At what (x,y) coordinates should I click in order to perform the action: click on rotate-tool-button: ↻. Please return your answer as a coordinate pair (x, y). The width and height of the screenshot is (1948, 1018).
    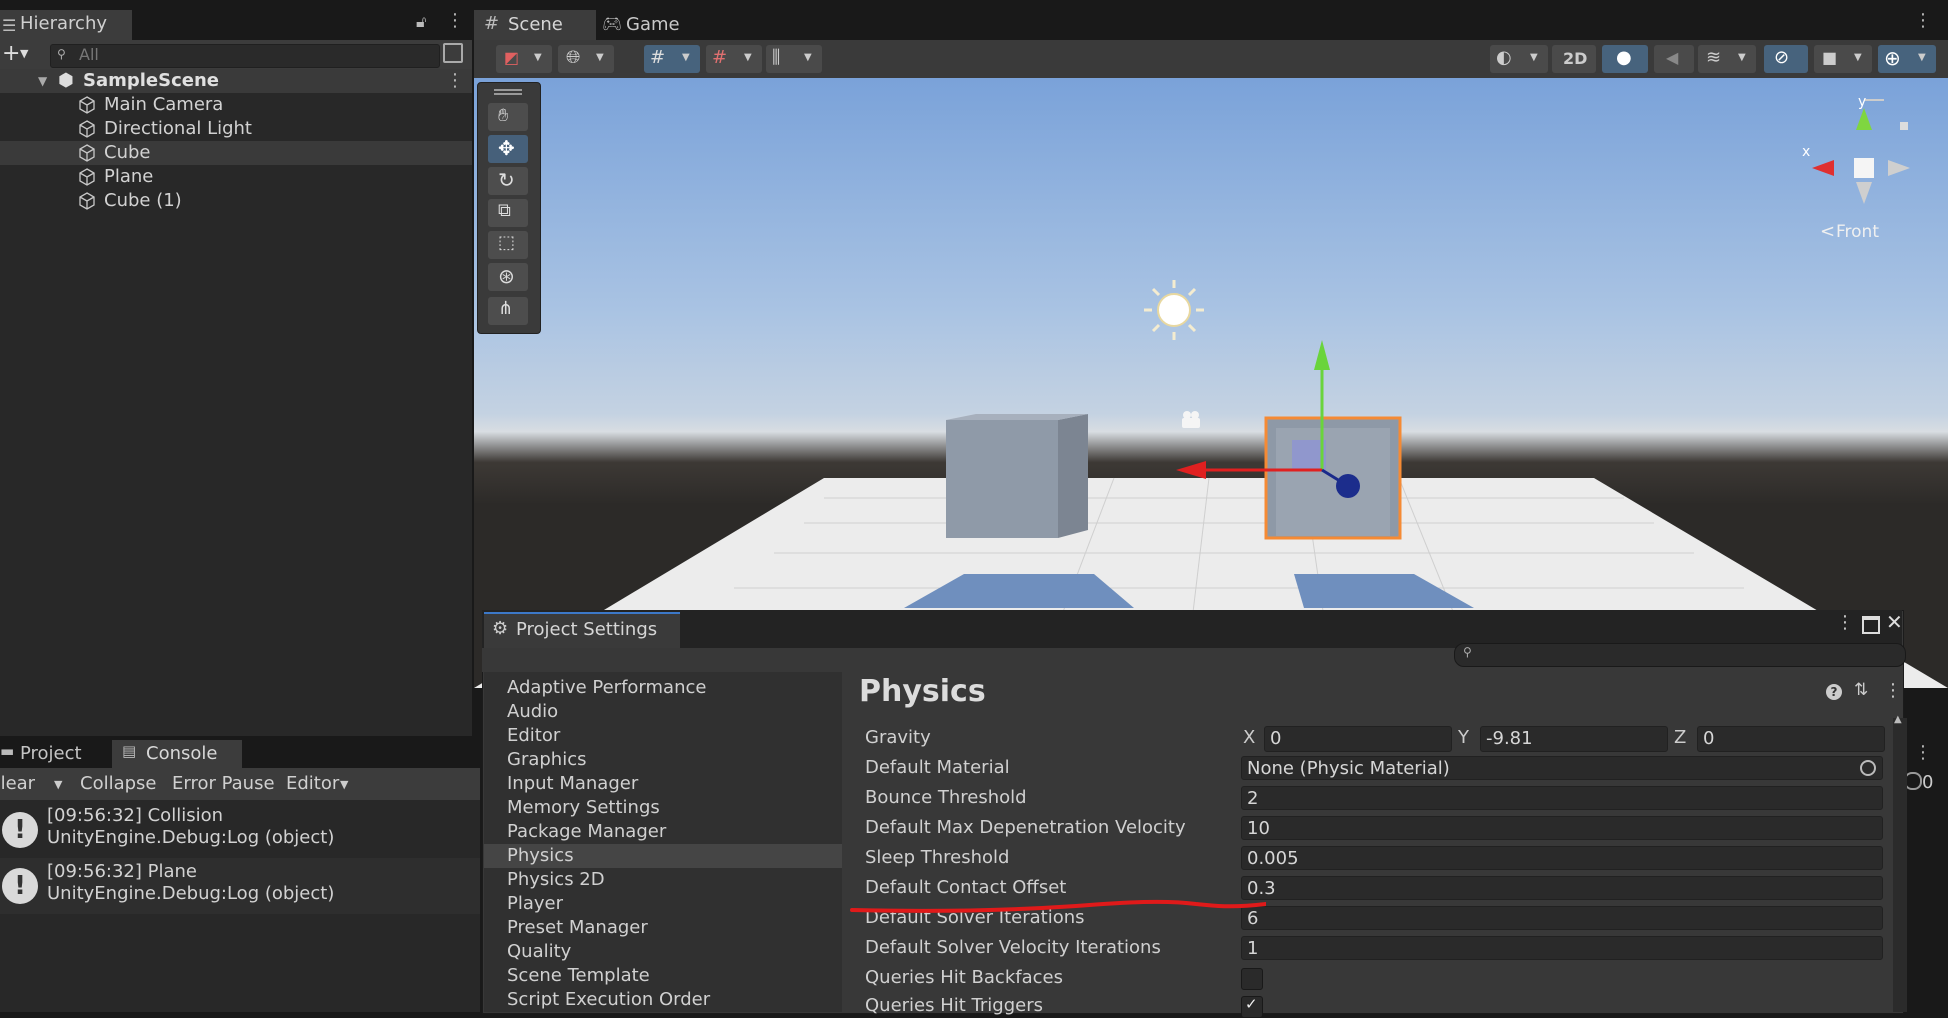
    Looking at the image, I should click on (508, 181).